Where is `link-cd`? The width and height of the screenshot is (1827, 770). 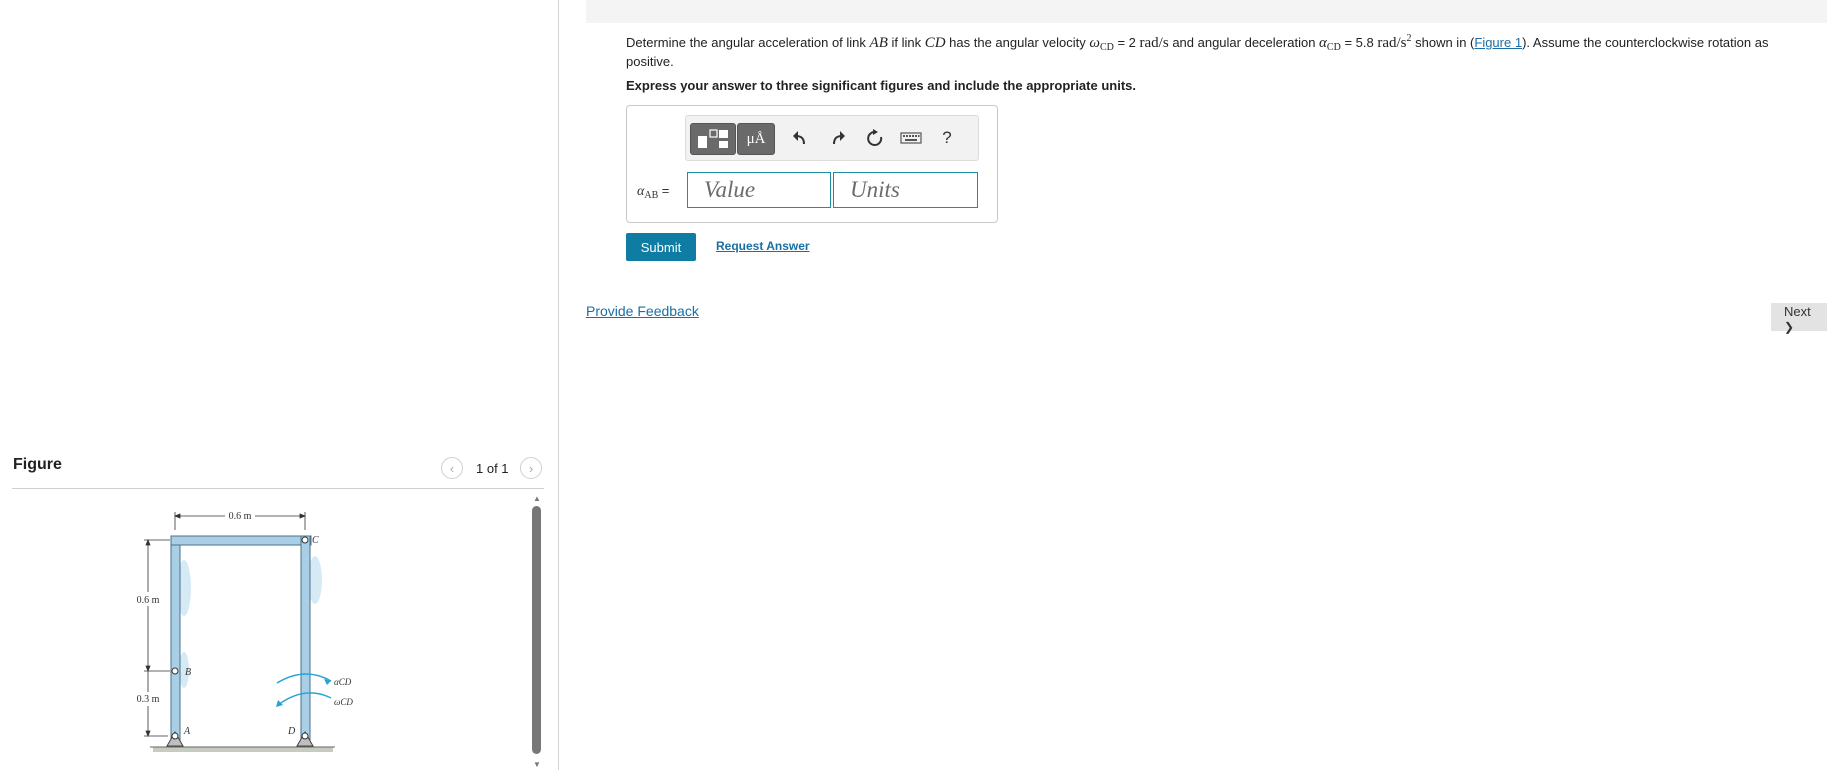
link-cd is located at coordinates (305, 638).